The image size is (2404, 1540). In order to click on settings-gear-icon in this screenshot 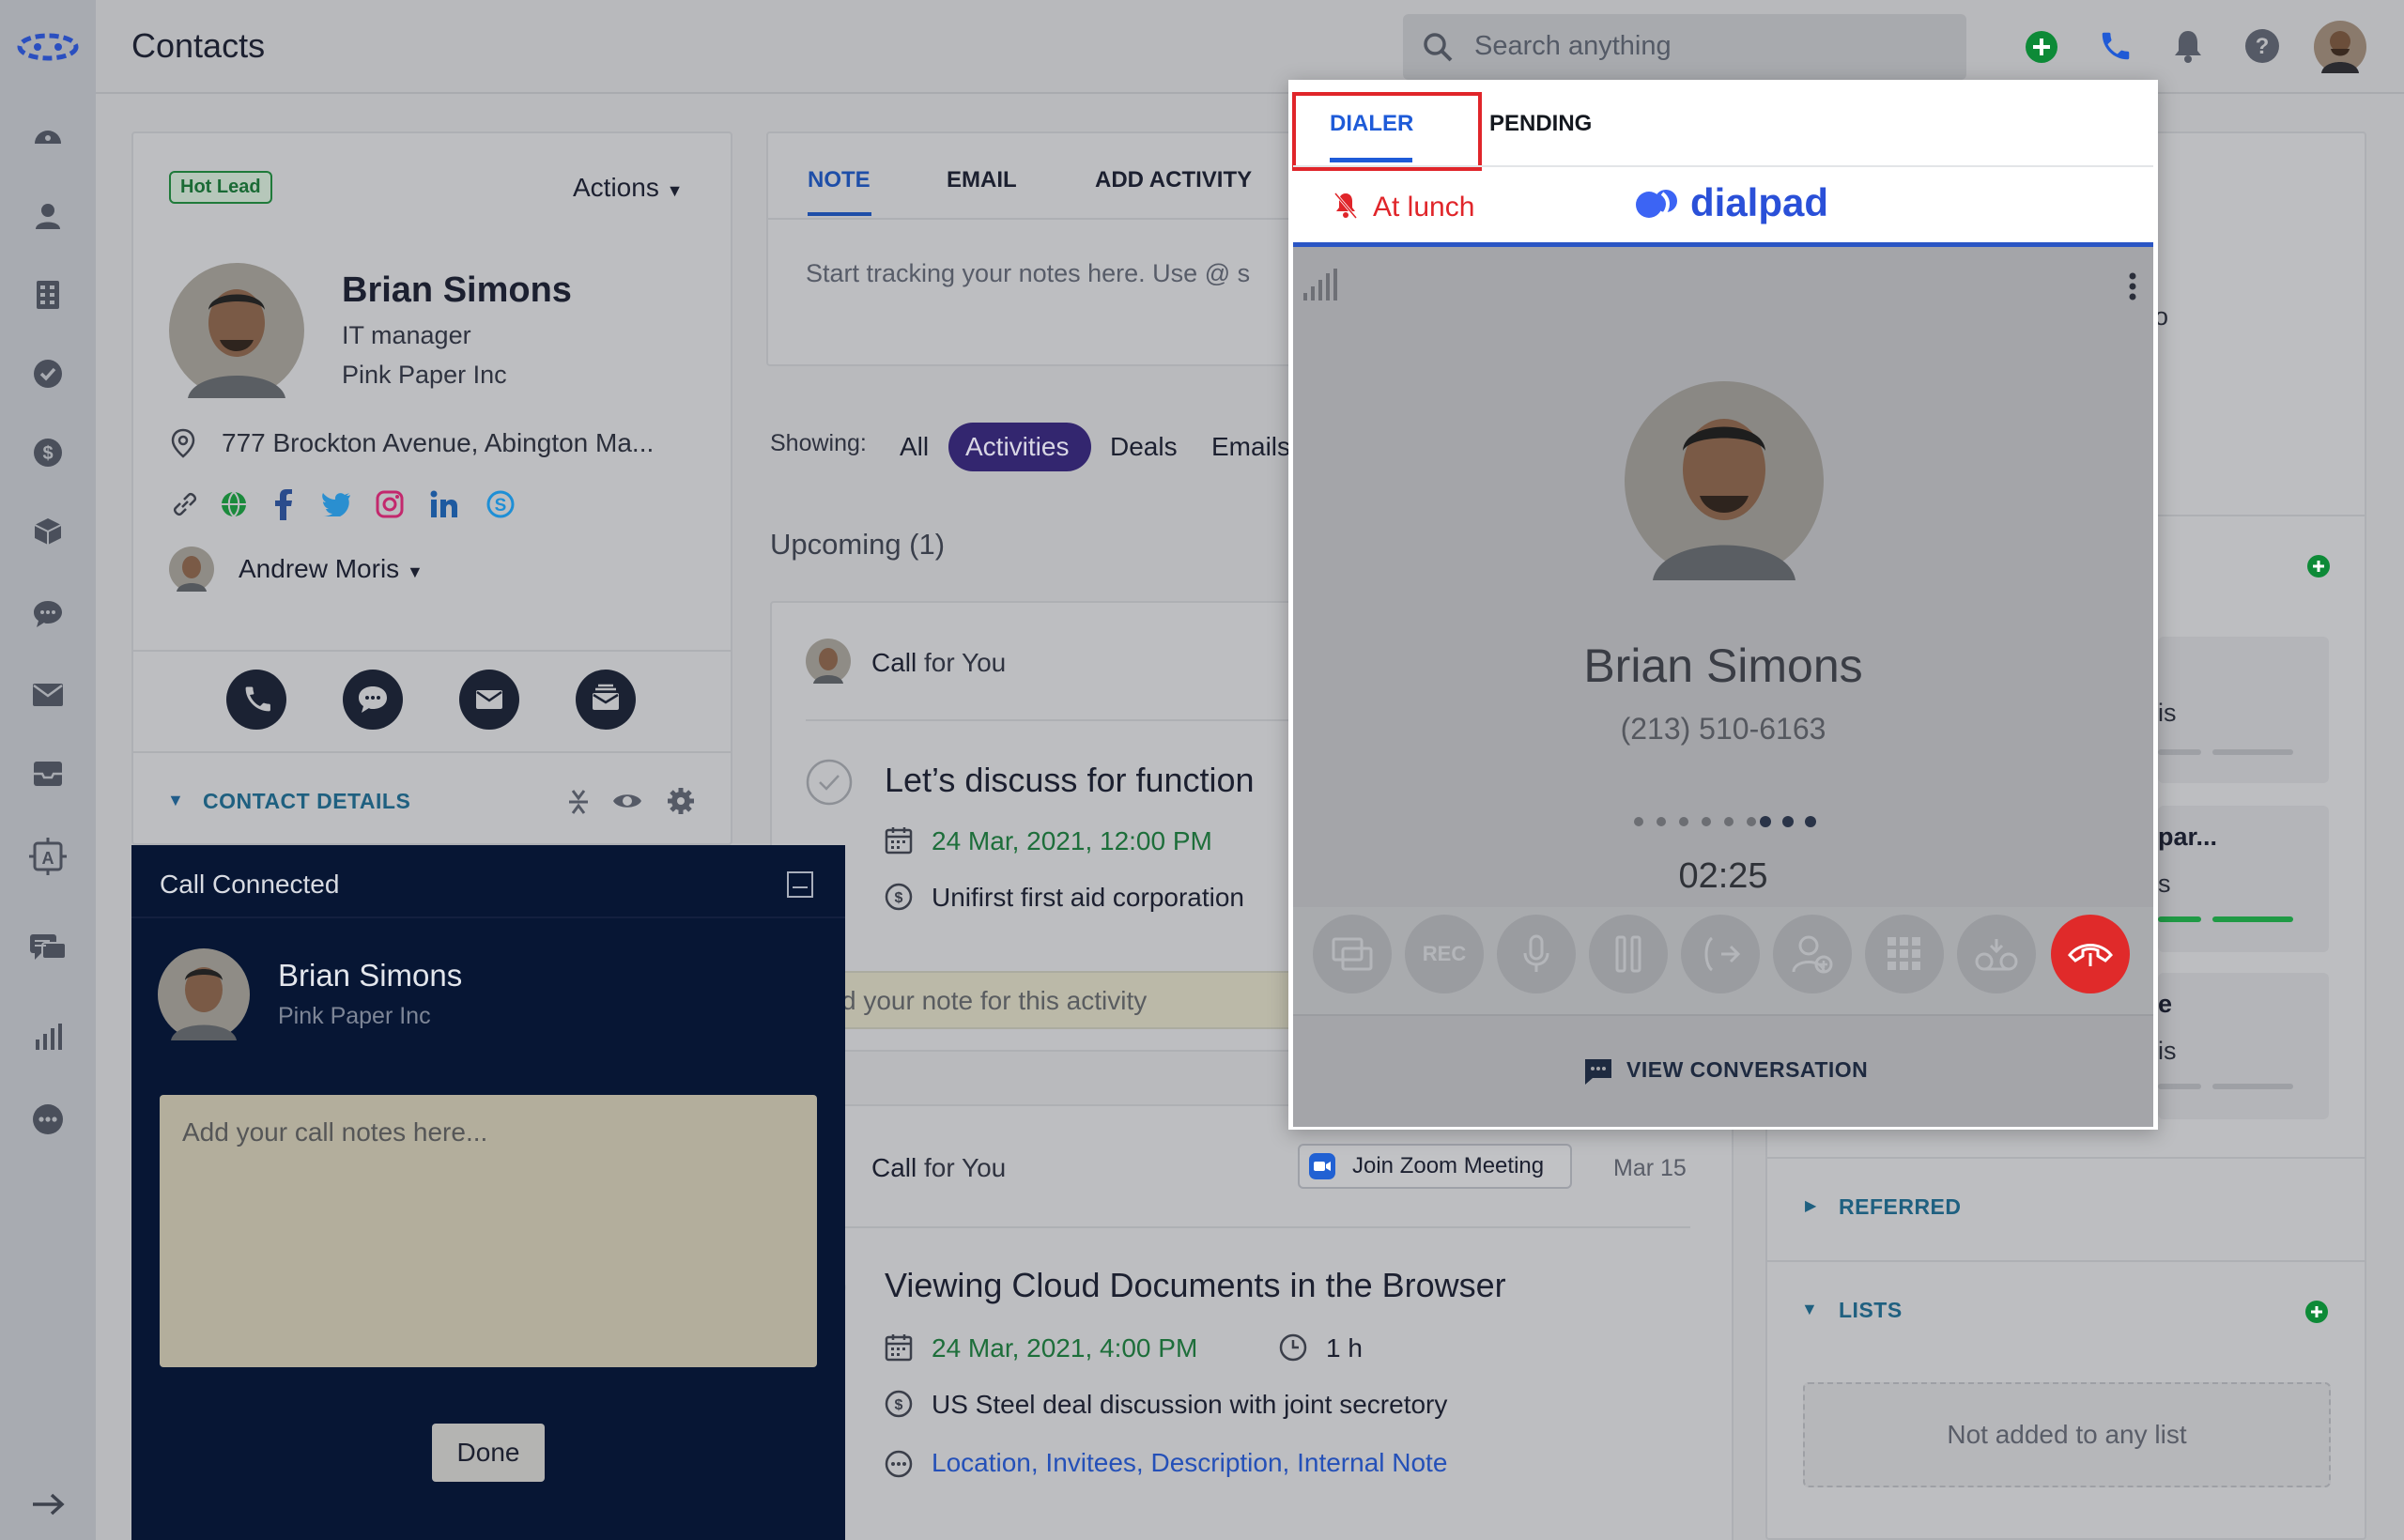, I will do `click(681, 801)`.